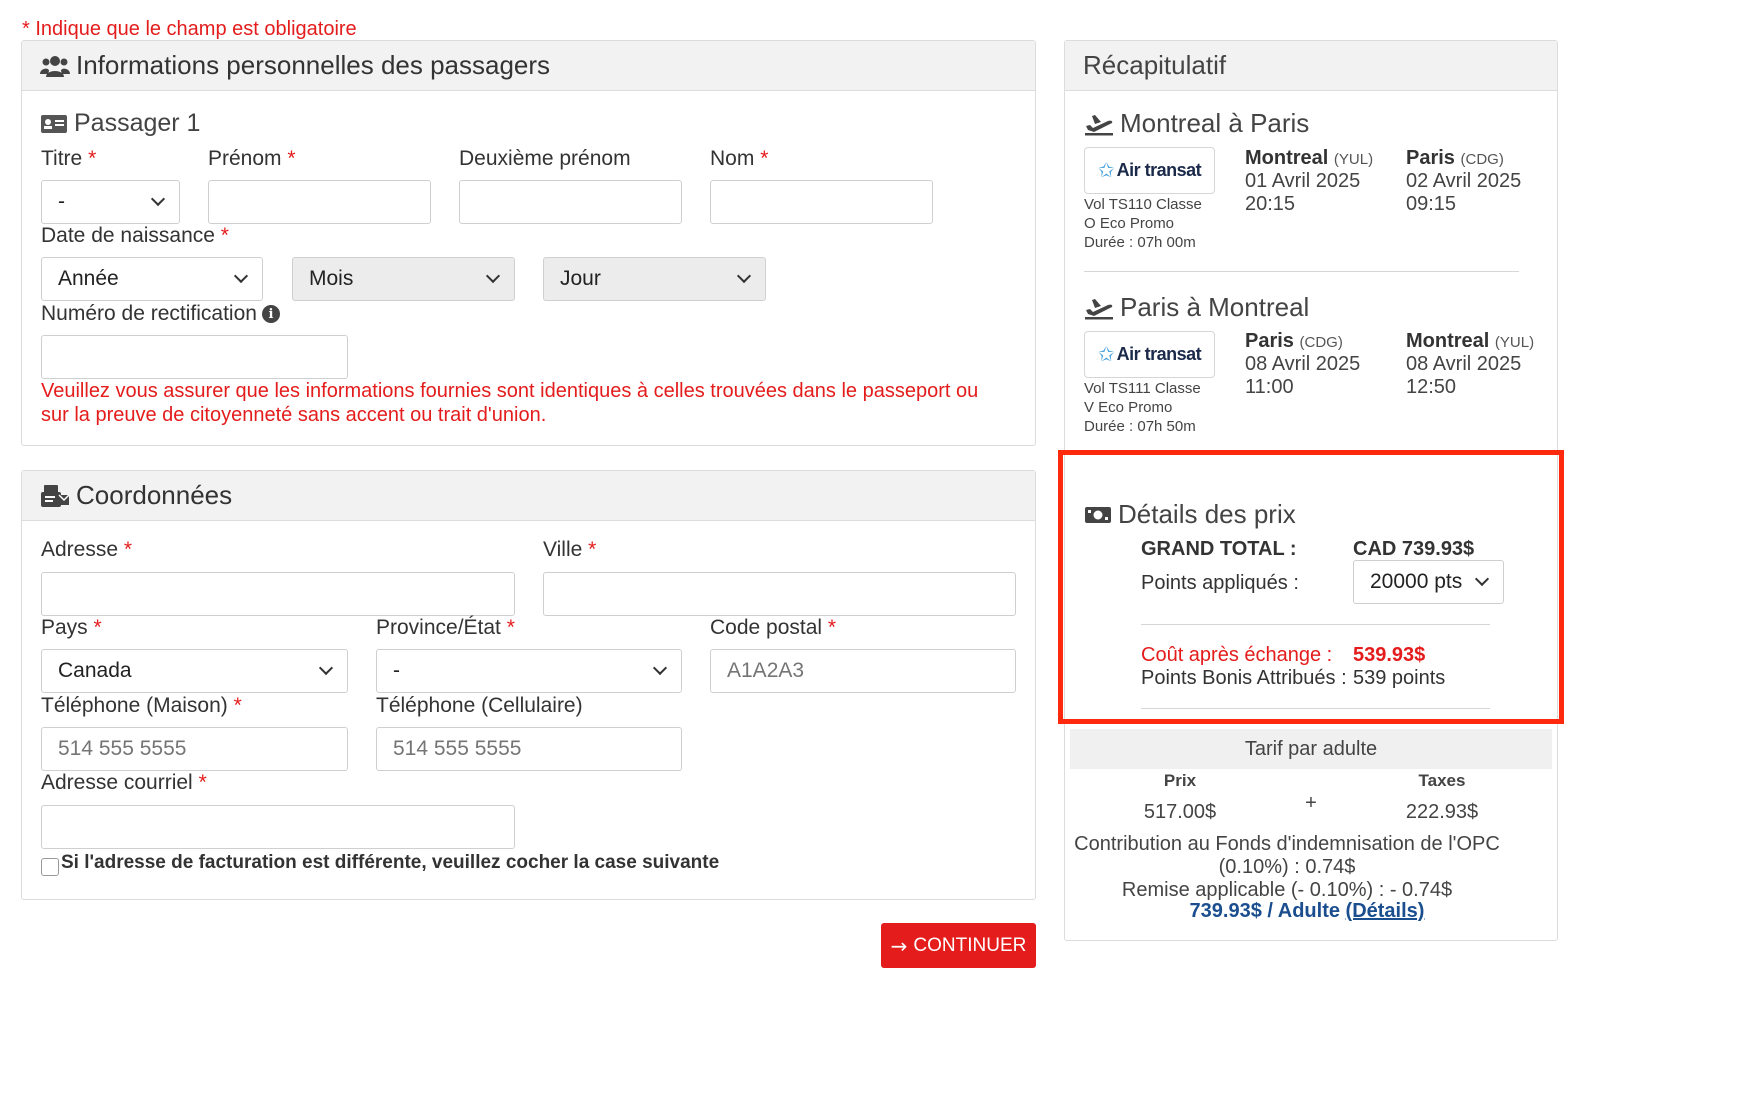 The image size is (1764, 1102). I want to click on details-link: (Détails), so click(1385, 911).